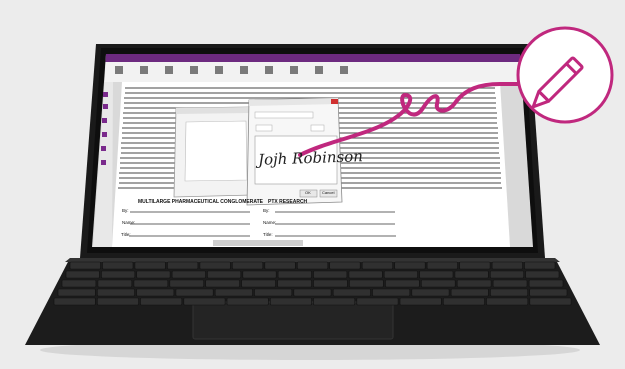 This screenshot has height=369, width=625. I want to click on cancel-button-label: Cancel, so click(328, 192).